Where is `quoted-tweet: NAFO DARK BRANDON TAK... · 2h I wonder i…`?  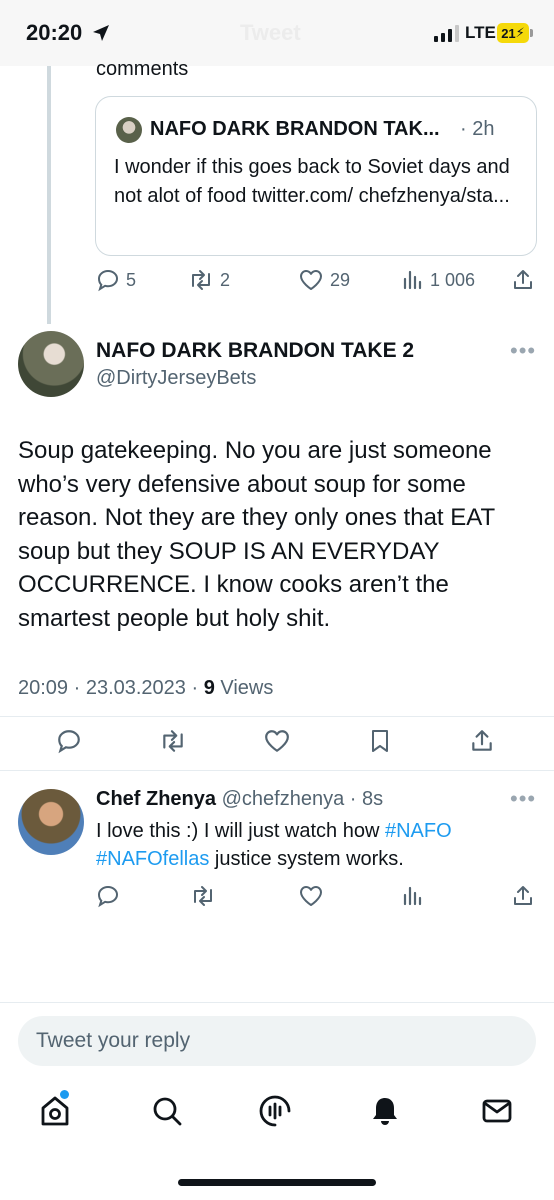 quoted-tweet: NAFO DARK BRANDON TAK... · 2h I wonder i… is located at coordinates (316, 176).